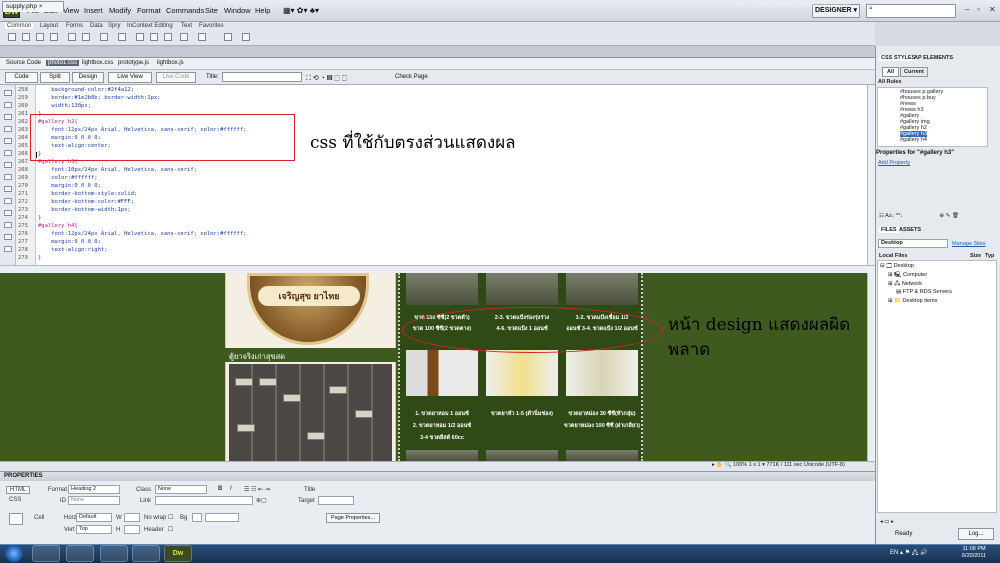 The height and width of the screenshot is (563, 1000). What do you see at coordinates (132, 517) in the screenshot?
I see `width-input` at bounding box center [132, 517].